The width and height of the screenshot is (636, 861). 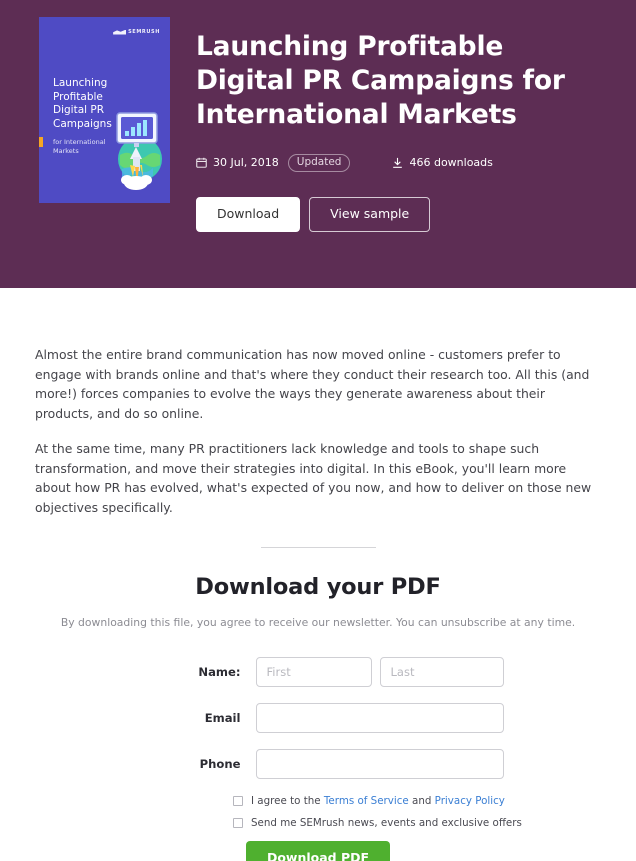 I want to click on semrush-logo-text: SEMRUSH, so click(x=144, y=32).